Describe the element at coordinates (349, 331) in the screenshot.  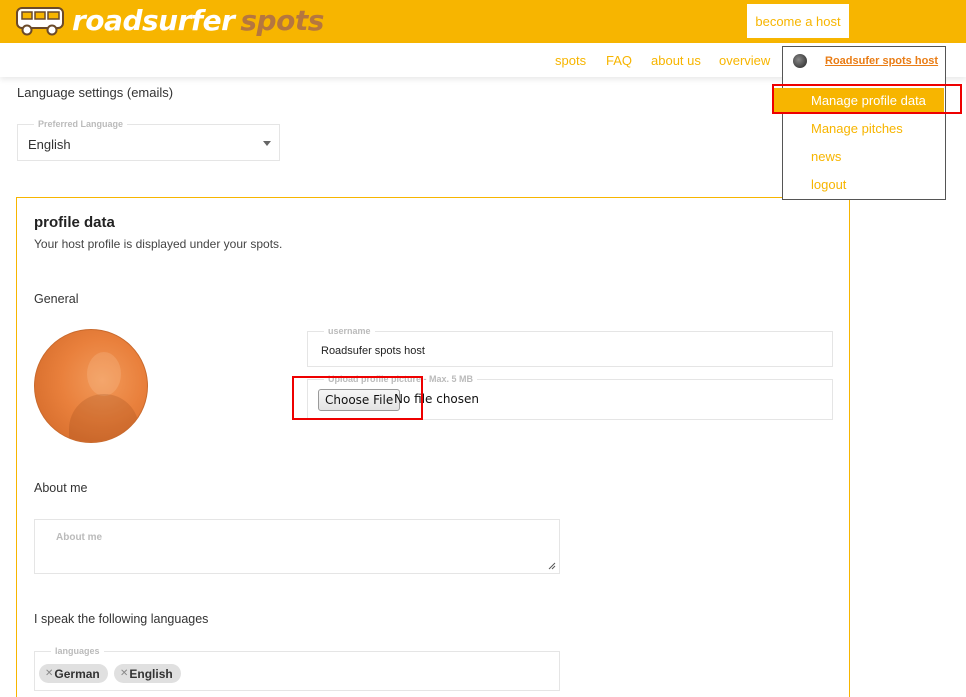
I see `username-legend: username` at that location.